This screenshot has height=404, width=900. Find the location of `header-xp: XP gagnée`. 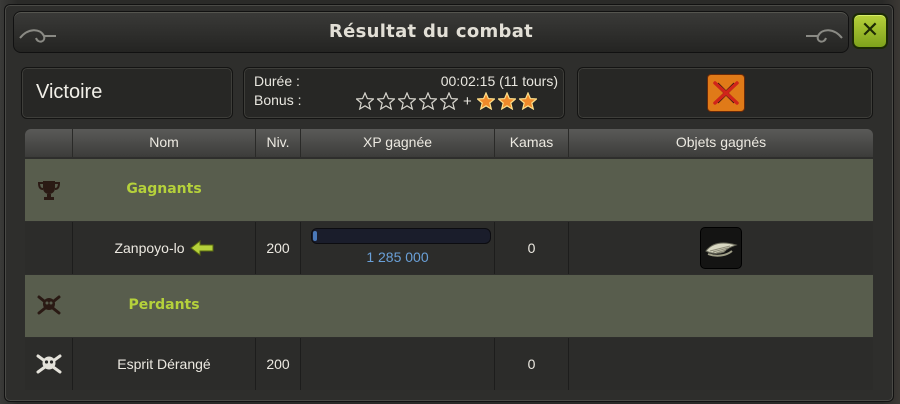

header-xp: XP gagnée is located at coordinates (398, 143).